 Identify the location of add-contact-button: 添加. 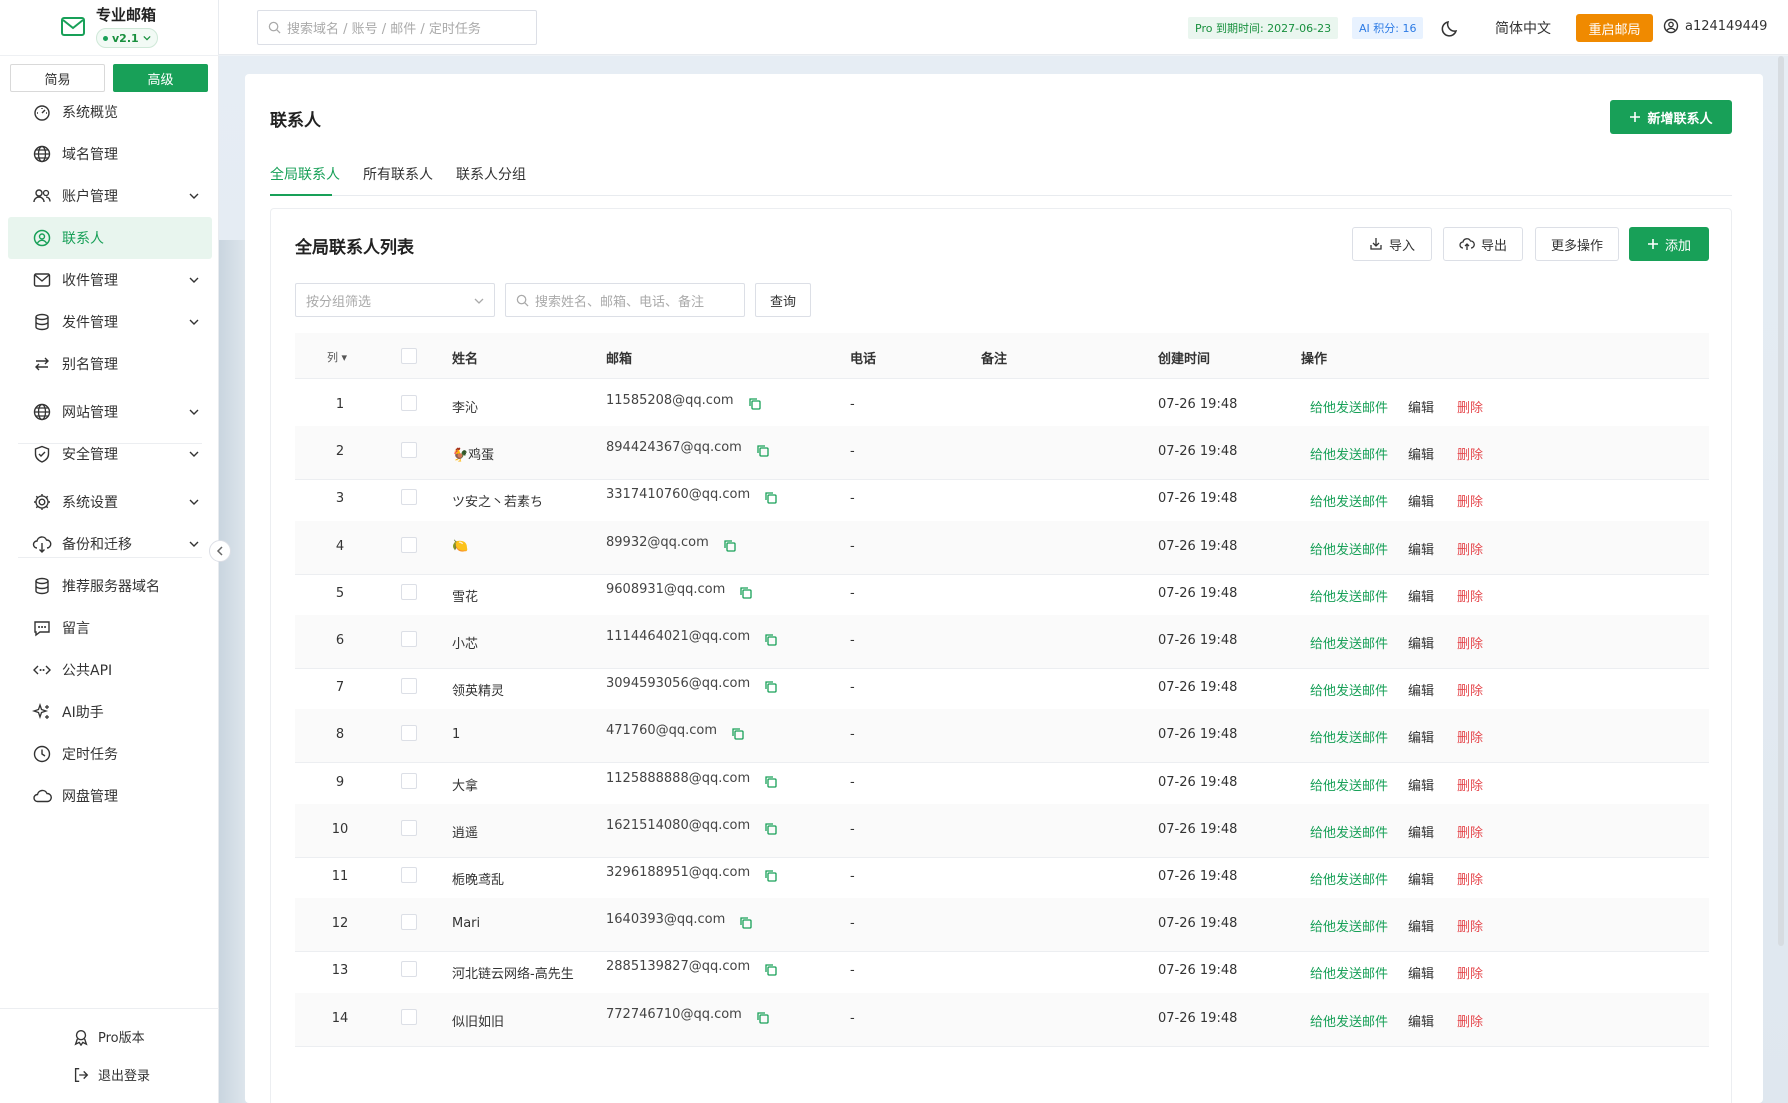
(1669, 244).